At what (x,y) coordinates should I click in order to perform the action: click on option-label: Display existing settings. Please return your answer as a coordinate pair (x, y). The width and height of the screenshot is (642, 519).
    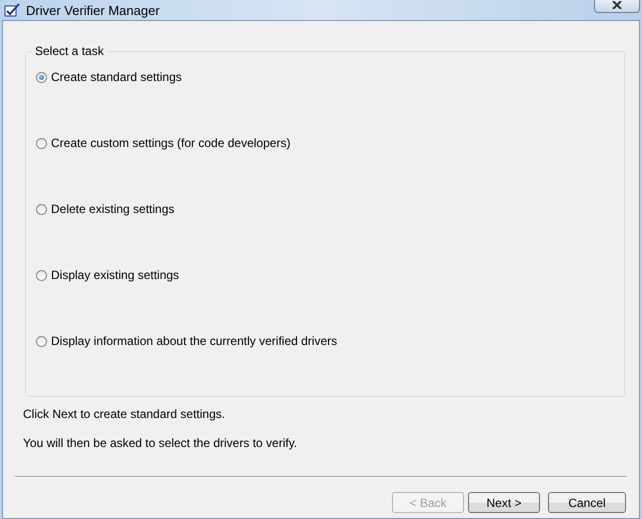
    Looking at the image, I should click on (115, 275).